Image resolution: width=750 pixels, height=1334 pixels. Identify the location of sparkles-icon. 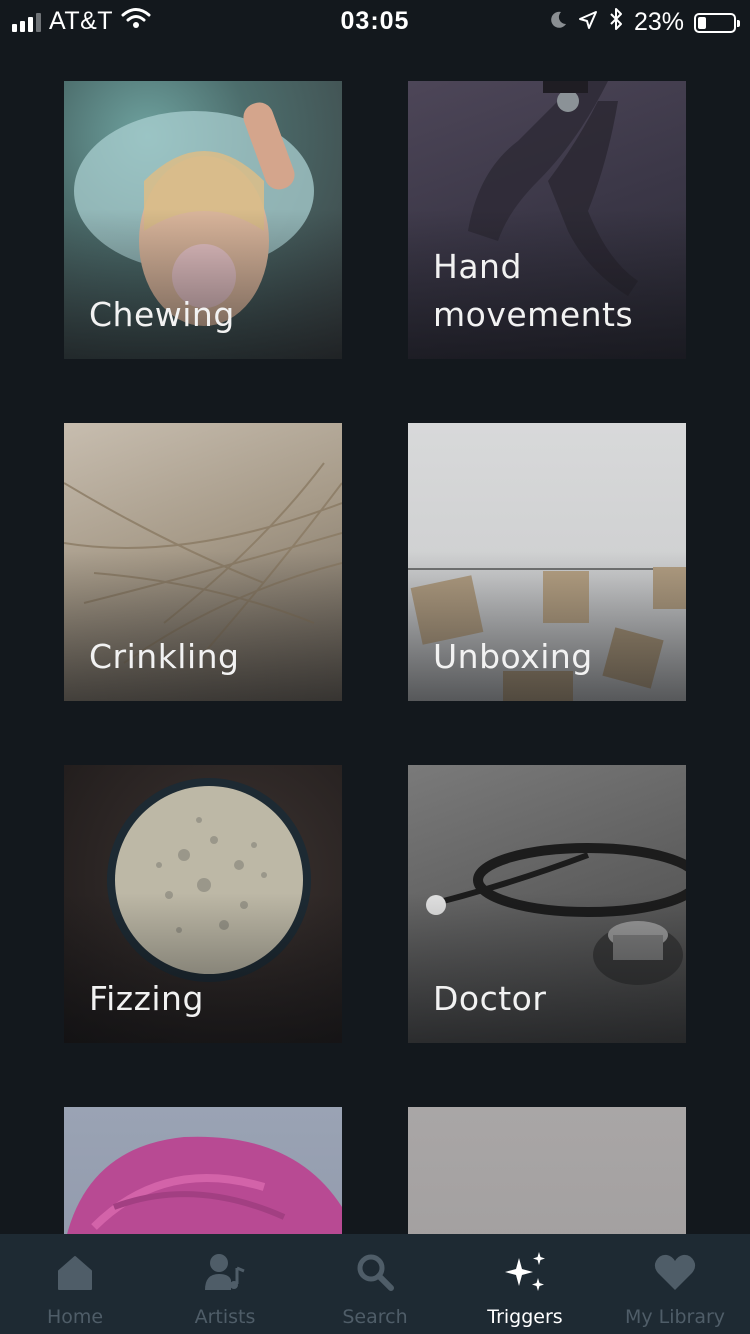
(525, 1272).